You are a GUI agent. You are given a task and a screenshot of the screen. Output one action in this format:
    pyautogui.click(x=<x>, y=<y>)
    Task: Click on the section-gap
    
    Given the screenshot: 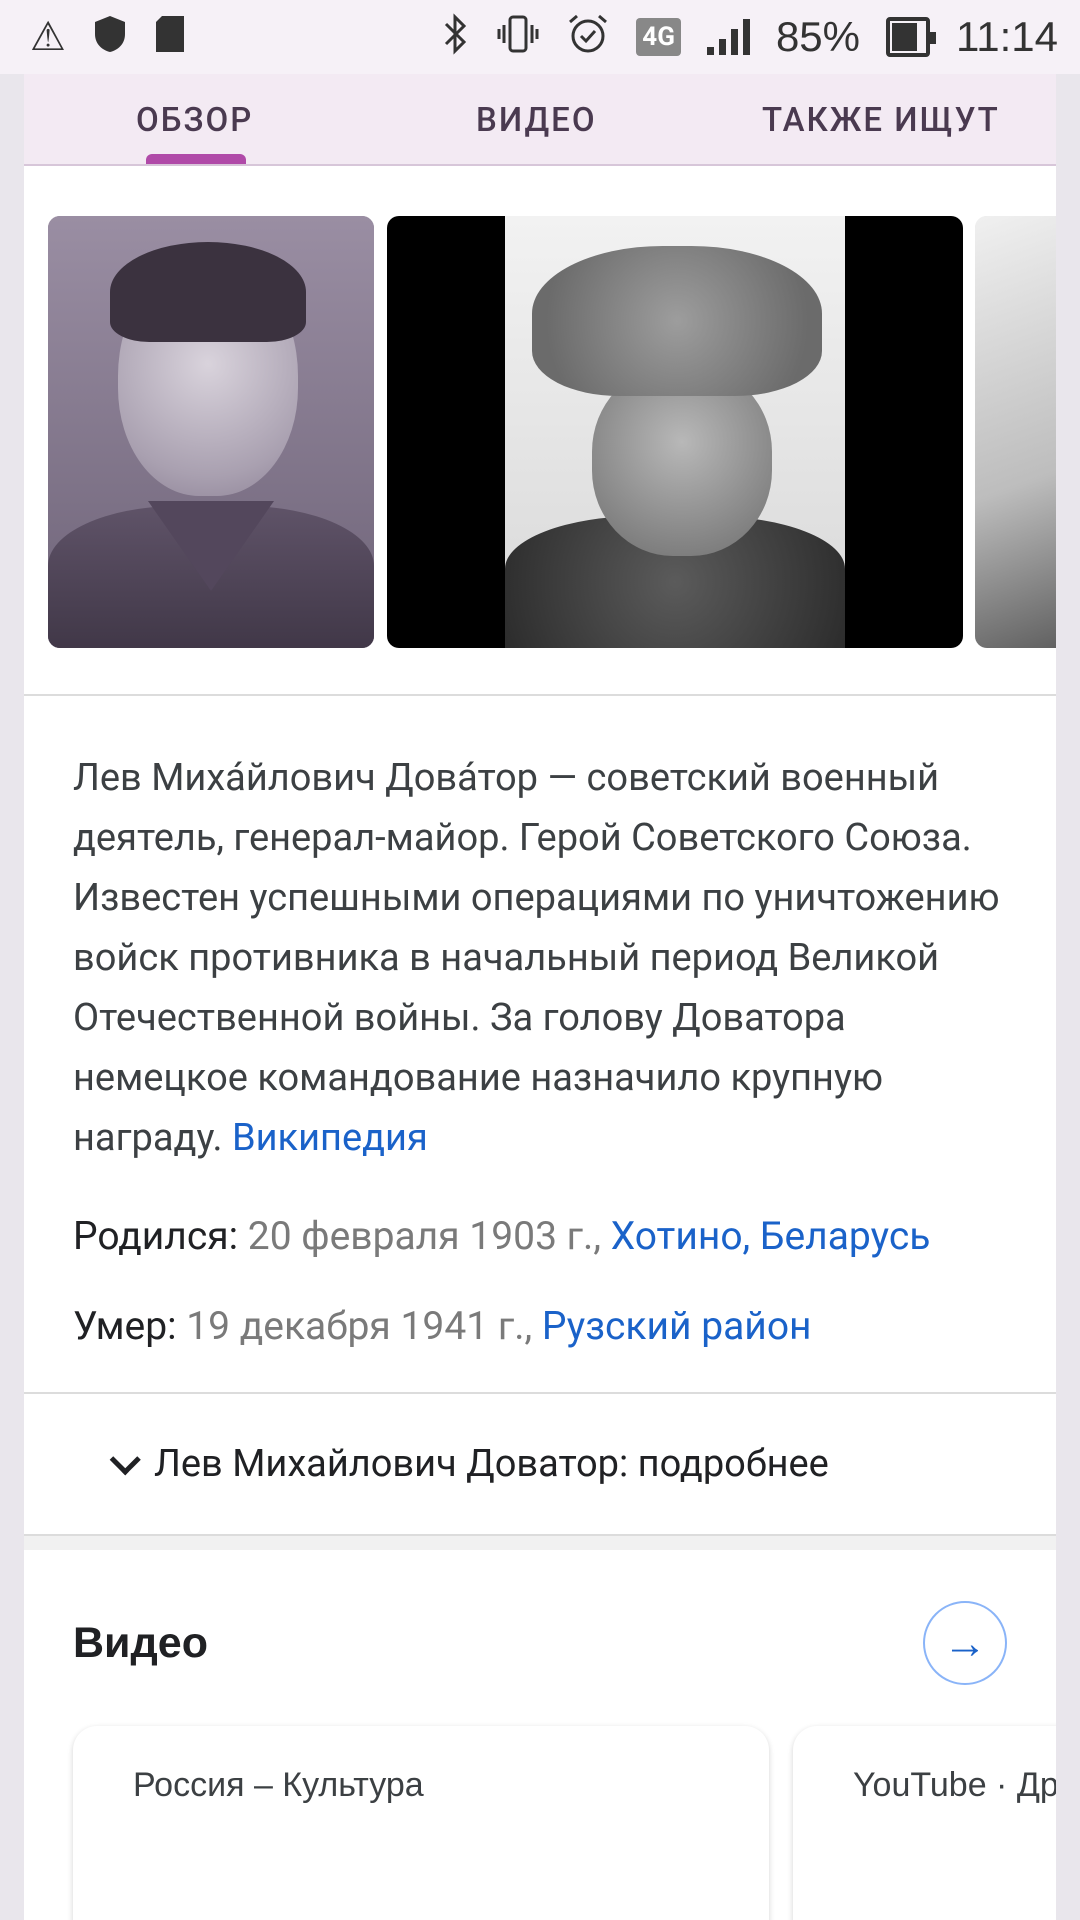 What is the action you would take?
    pyautogui.click(x=540, y=1543)
    